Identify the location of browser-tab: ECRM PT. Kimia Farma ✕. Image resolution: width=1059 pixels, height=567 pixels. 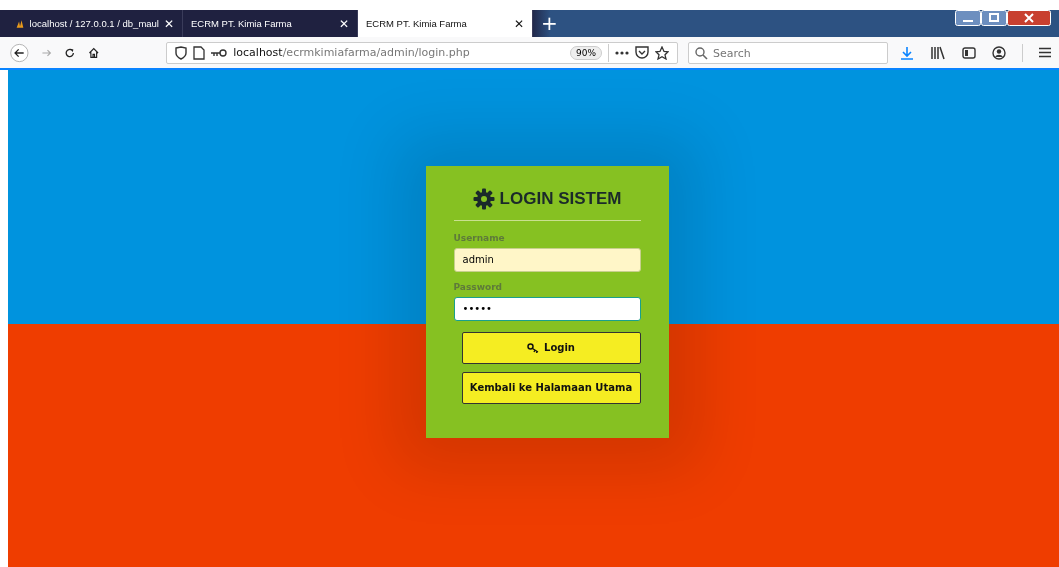
(445, 23).